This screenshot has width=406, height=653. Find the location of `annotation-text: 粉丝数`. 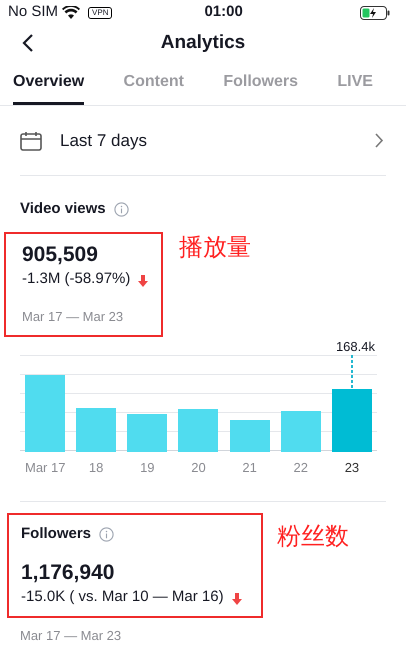

annotation-text: 粉丝数 is located at coordinates (313, 537).